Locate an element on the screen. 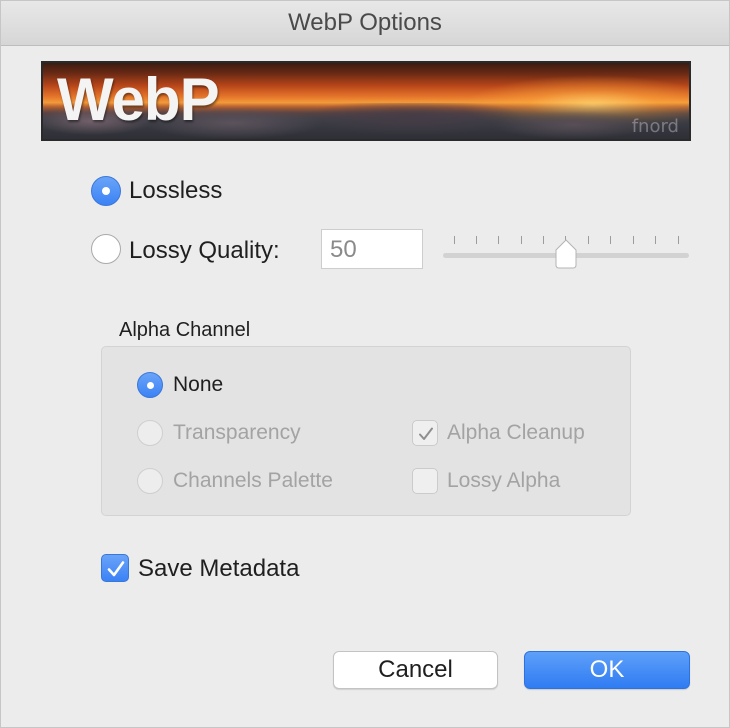 The width and height of the screenshot is (730, 728). window-title: WebP Options is located at coordinates (365, 23).